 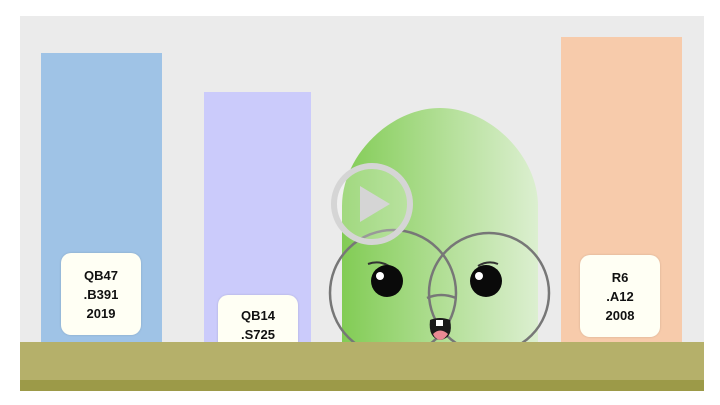 I want to click on right-eye, so click(x=486, y=281).